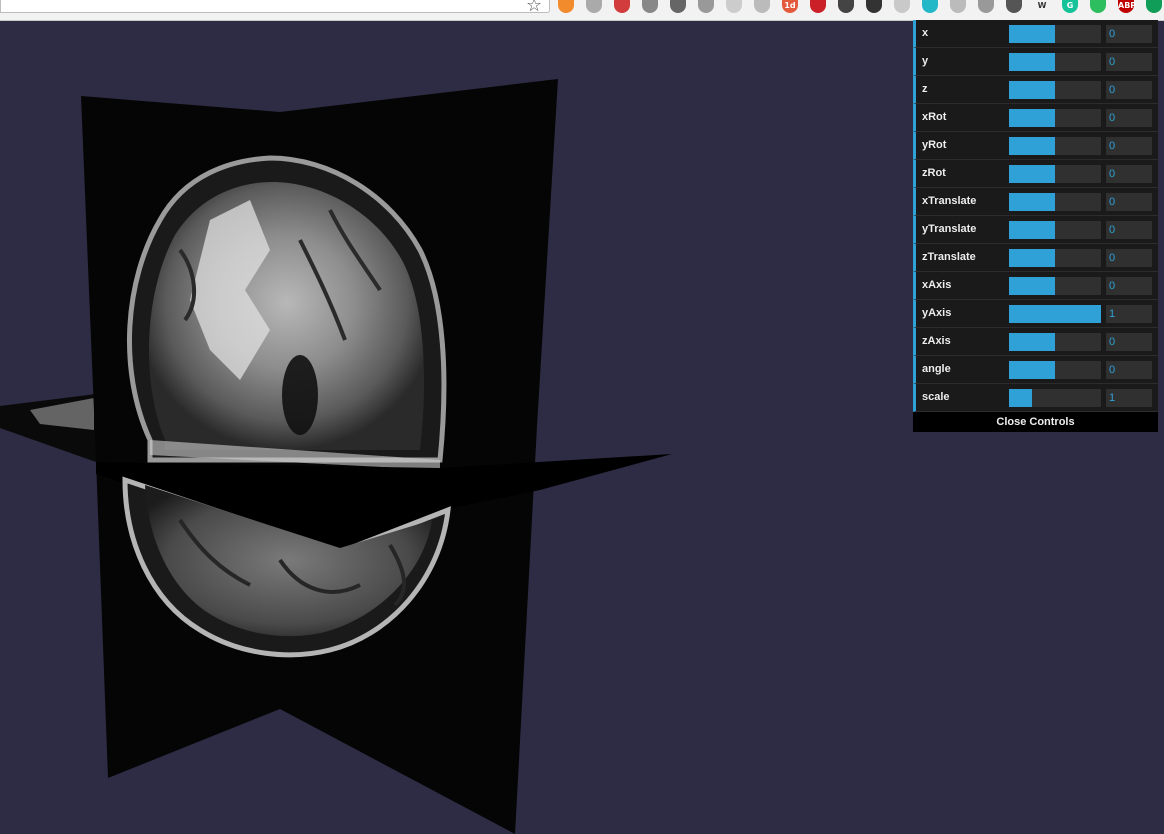  I want to click on control-label: xAxis, so click(937, 285).